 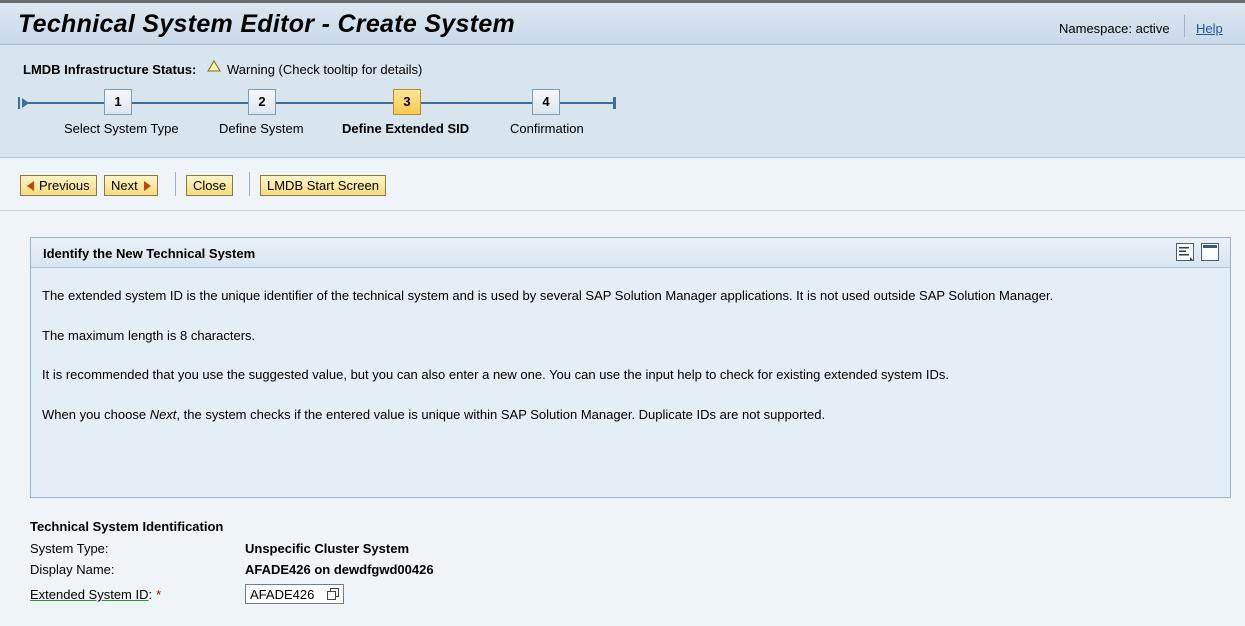 What do you see at coordinates (159, 594) in the screenshot?
I see `required-marker: *` at bounding box center [159, 594].